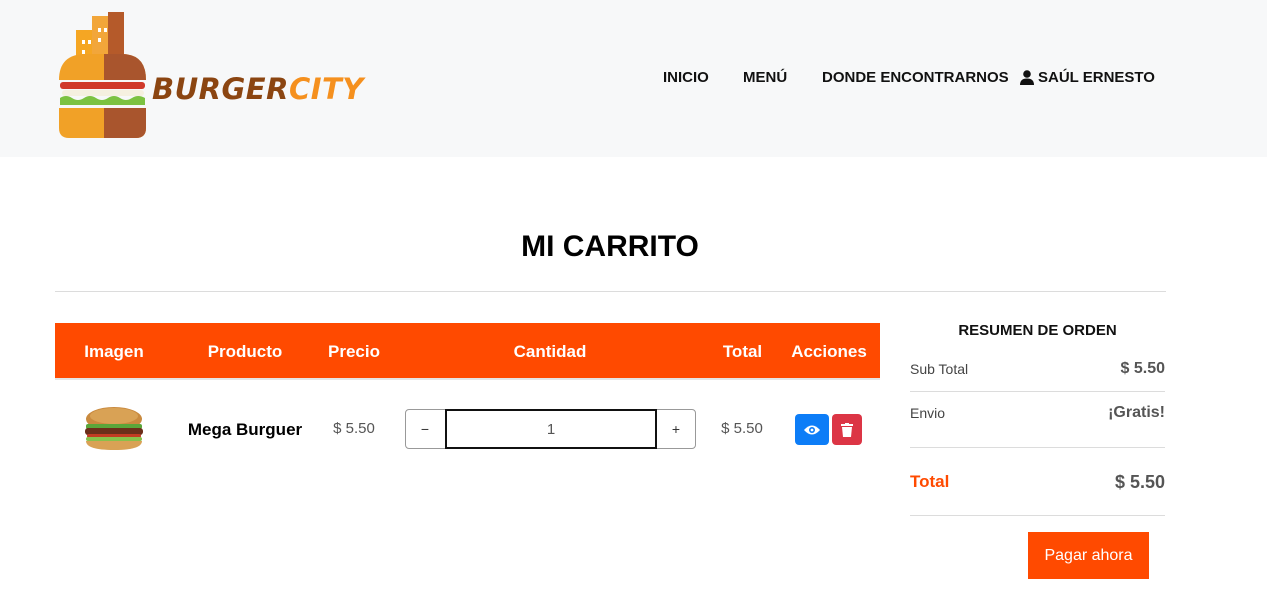 The image size is (1267, 601). I want to click on nav-link-menu: MENÚ, so click(765, 77).